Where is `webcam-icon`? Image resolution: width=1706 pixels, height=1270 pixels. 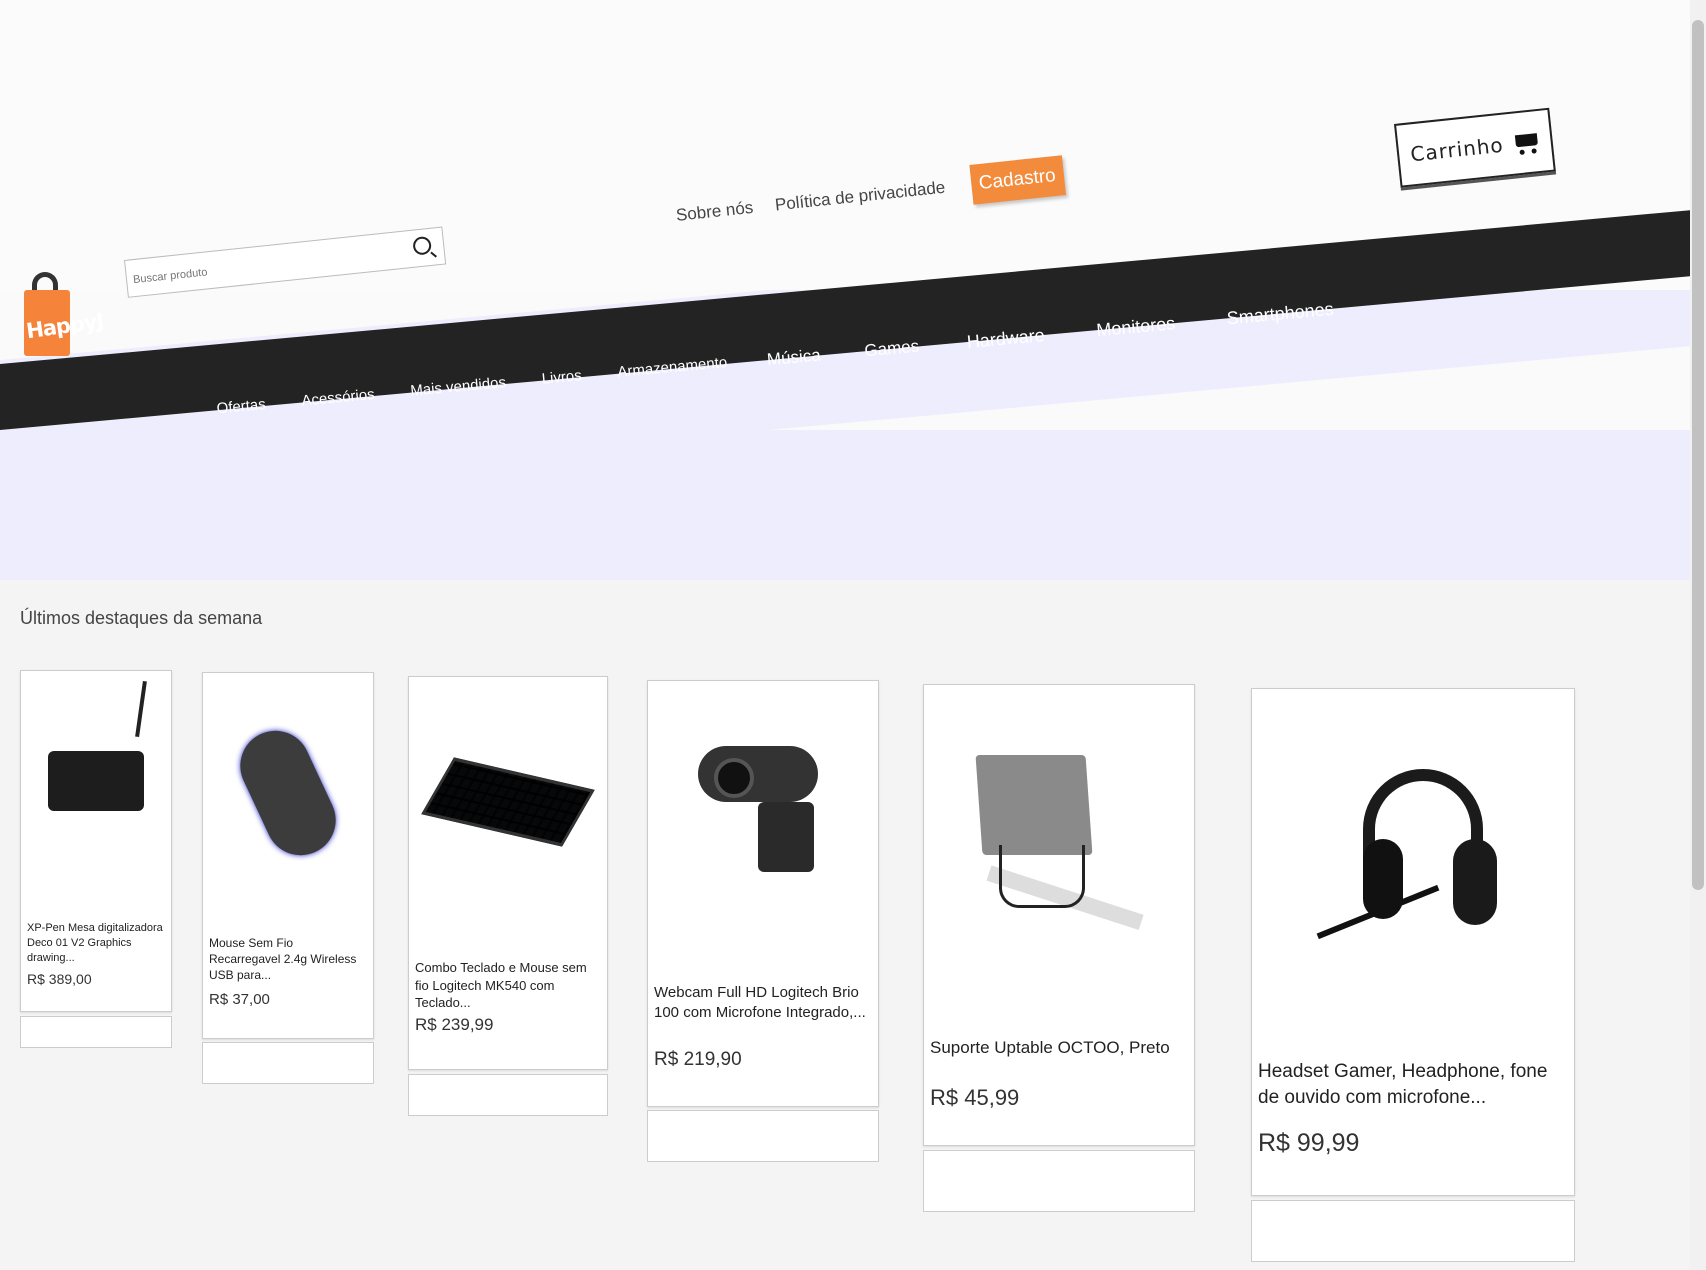 webcam-icon is located at coordinates (763, 826).